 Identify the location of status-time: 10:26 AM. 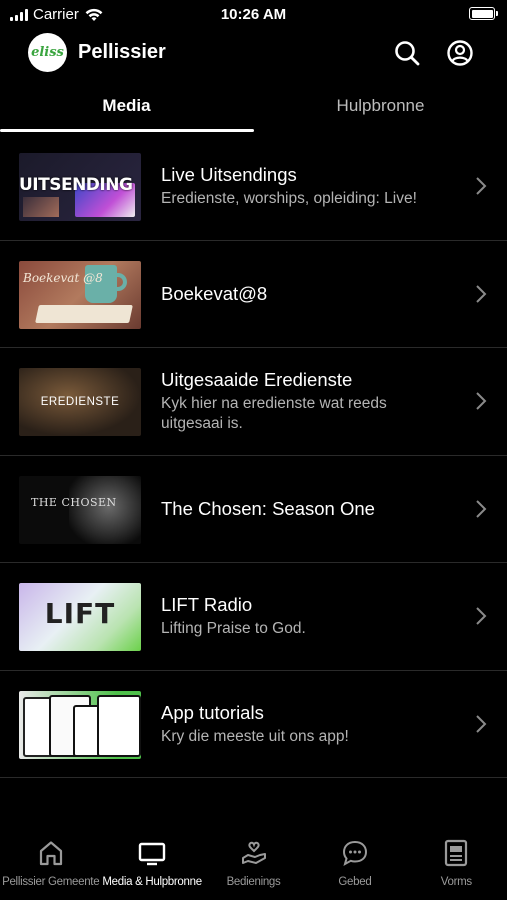
(253, 14).